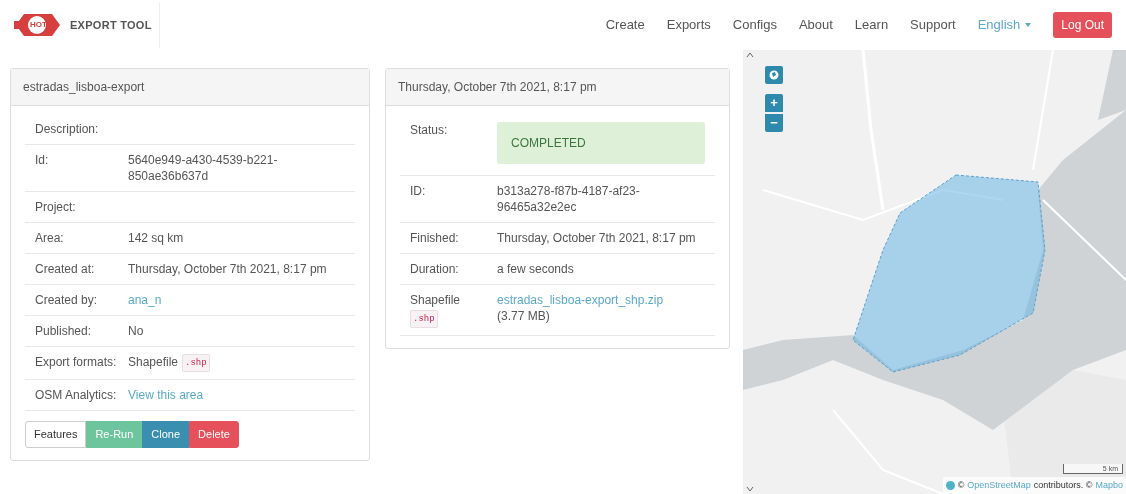 The image size is (1126, 494). Describe the element at coordinates (67, 129) in the screenshot. I see `field-label: Description:` at that location.